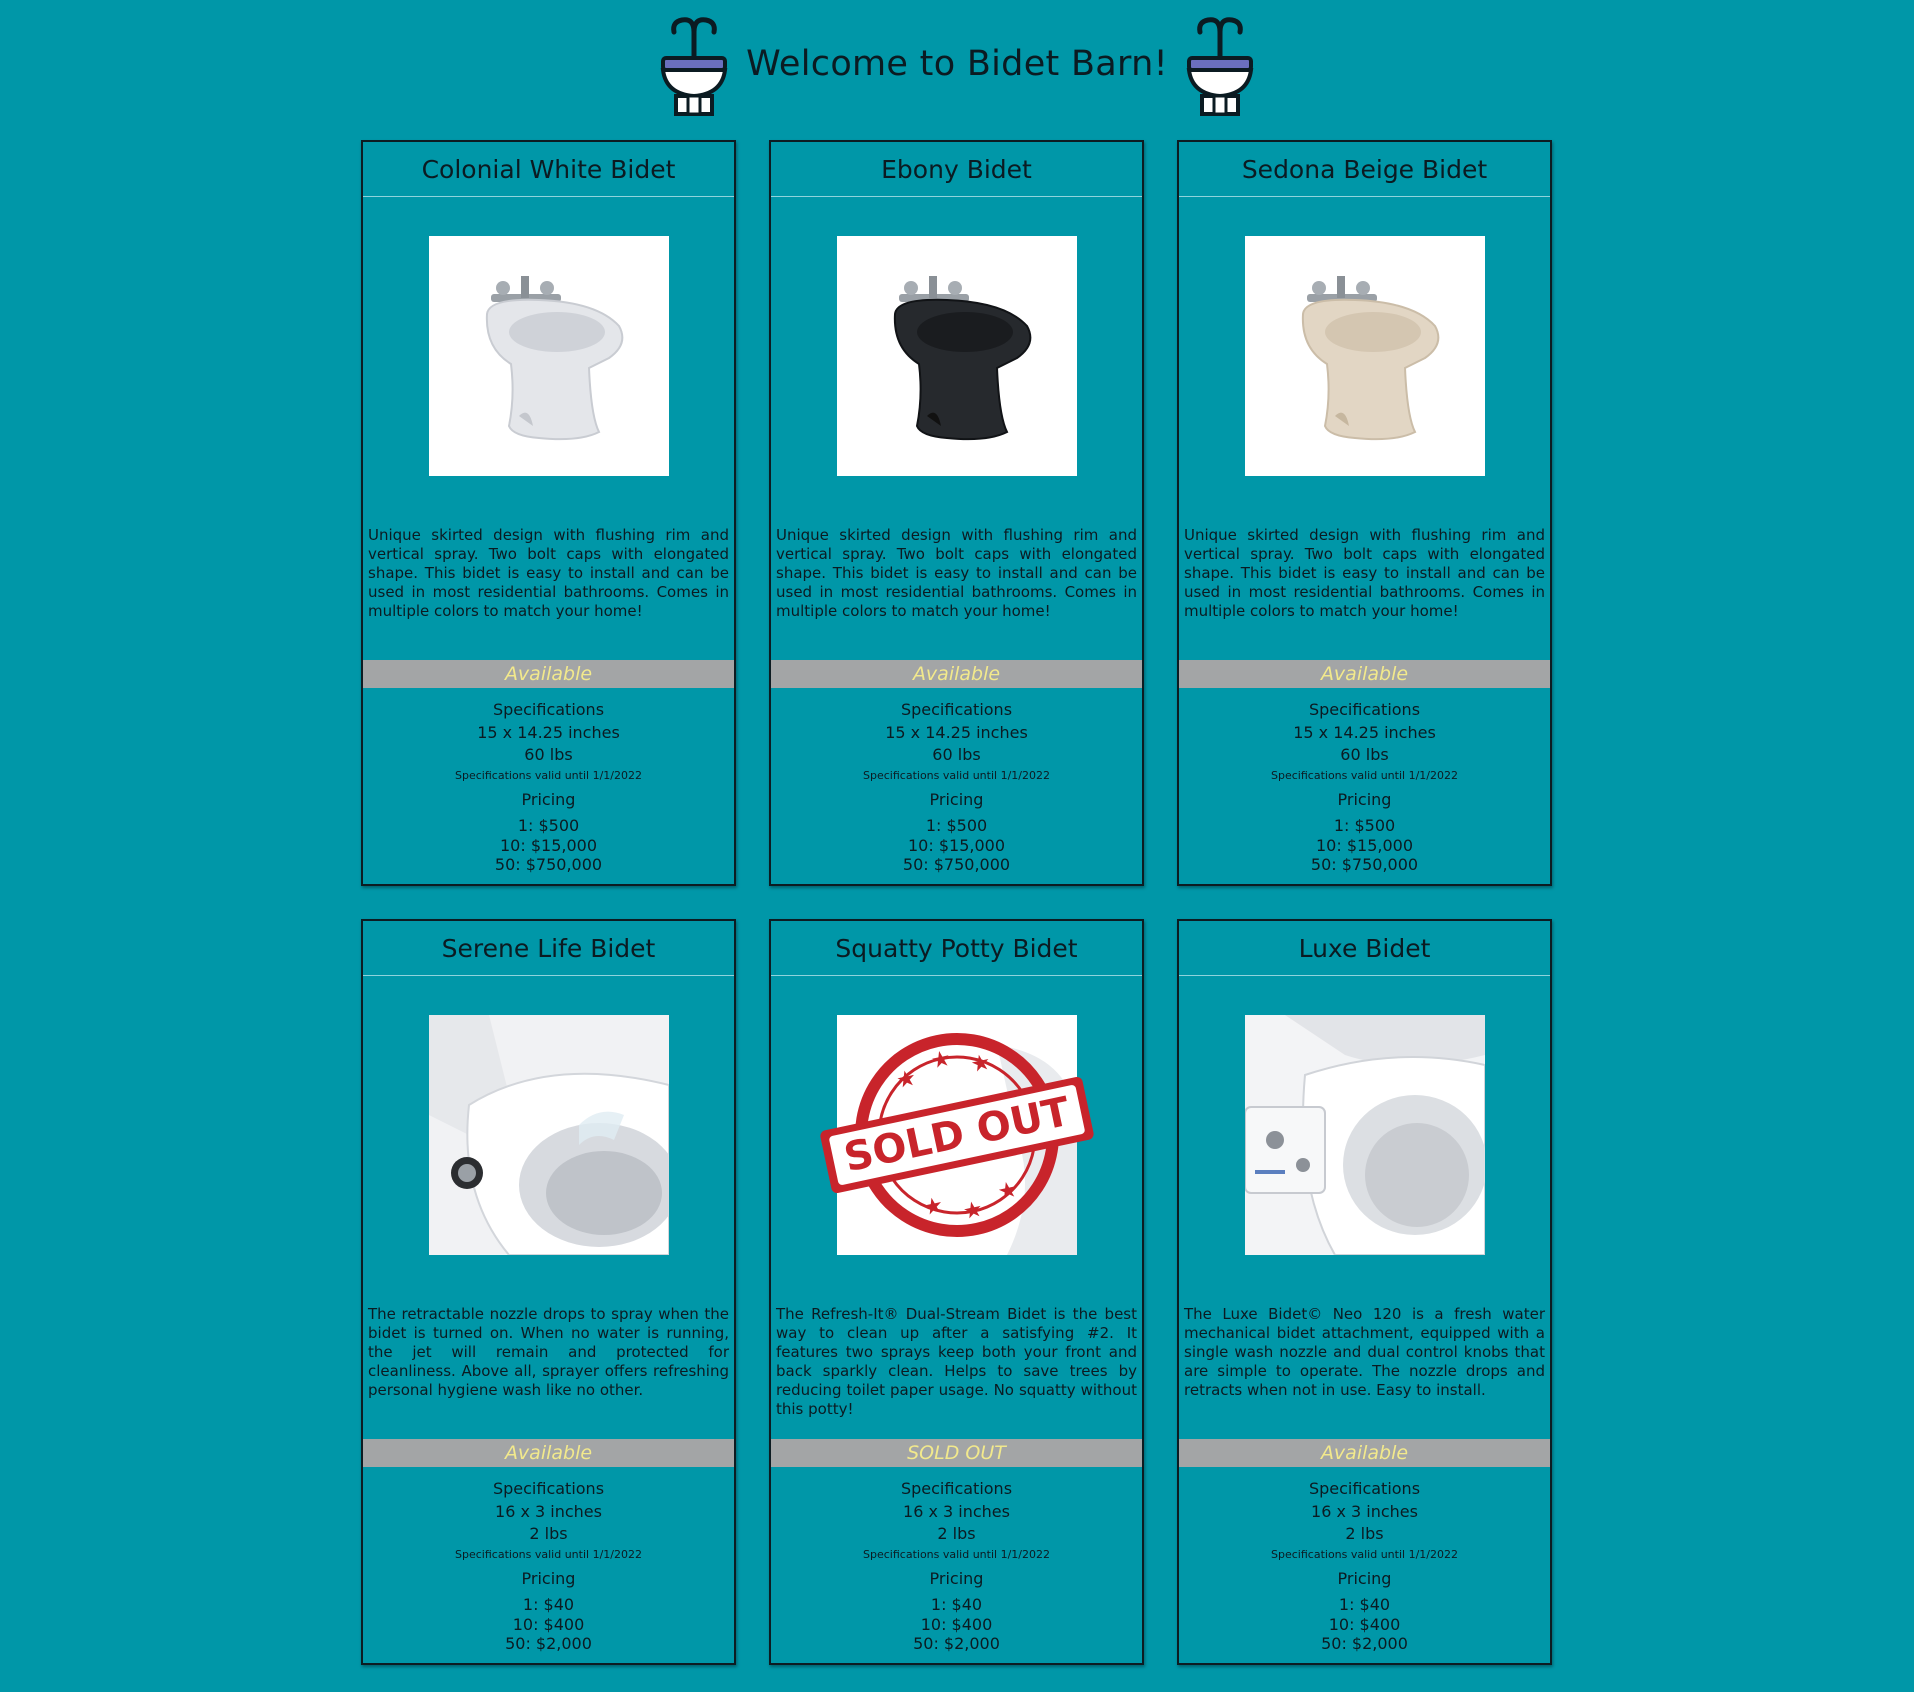 This screenshot has height=1692, width=1914. I want to click on product-title: Colonial White Bidet, so click(548, 169).